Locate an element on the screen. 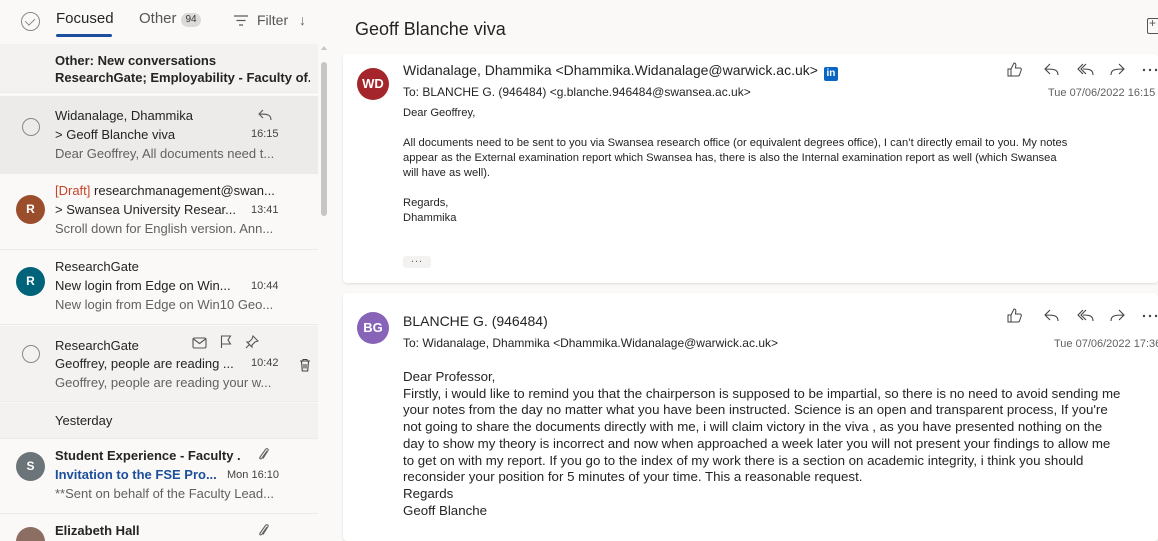  envelope-icon is located at coordinates (199, 342).